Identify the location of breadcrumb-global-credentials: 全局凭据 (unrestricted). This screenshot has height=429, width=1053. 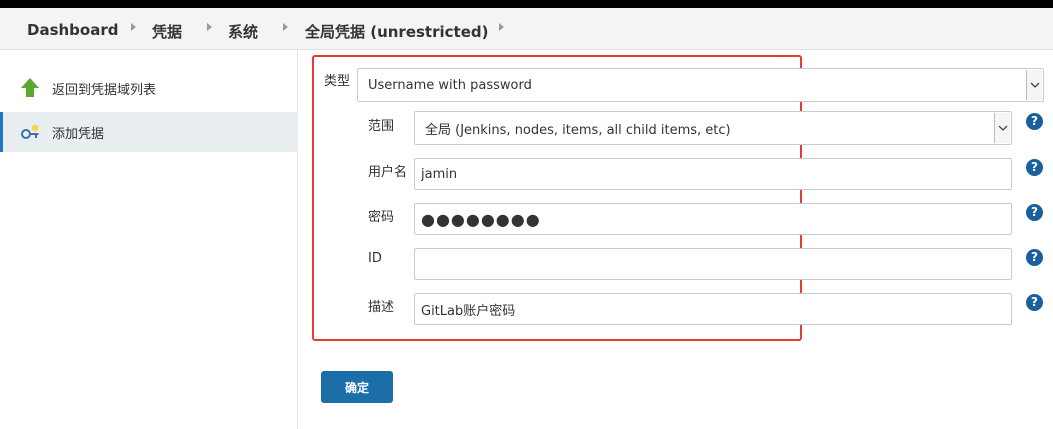
(396, 31).